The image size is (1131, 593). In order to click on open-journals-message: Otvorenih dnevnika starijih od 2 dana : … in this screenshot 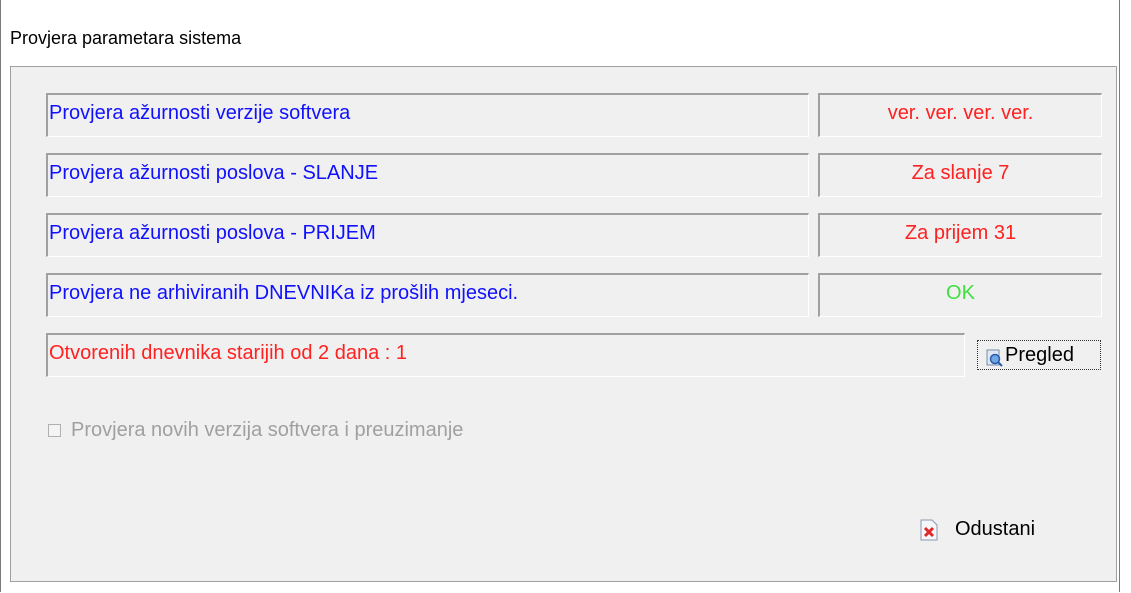, I will do `click(505, 355)`.